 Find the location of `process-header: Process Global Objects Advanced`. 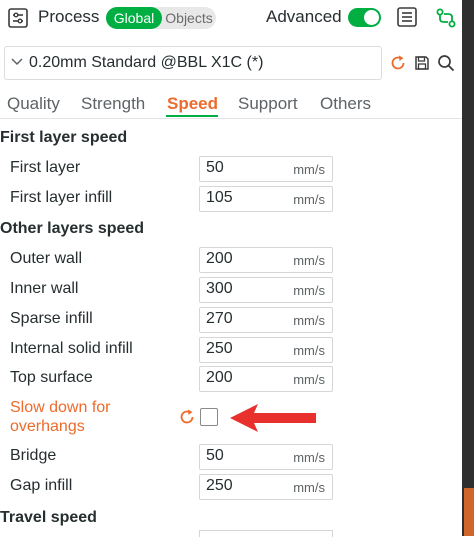

process-header: Process Global Objects Advanced is located at coordinates (231, 18).